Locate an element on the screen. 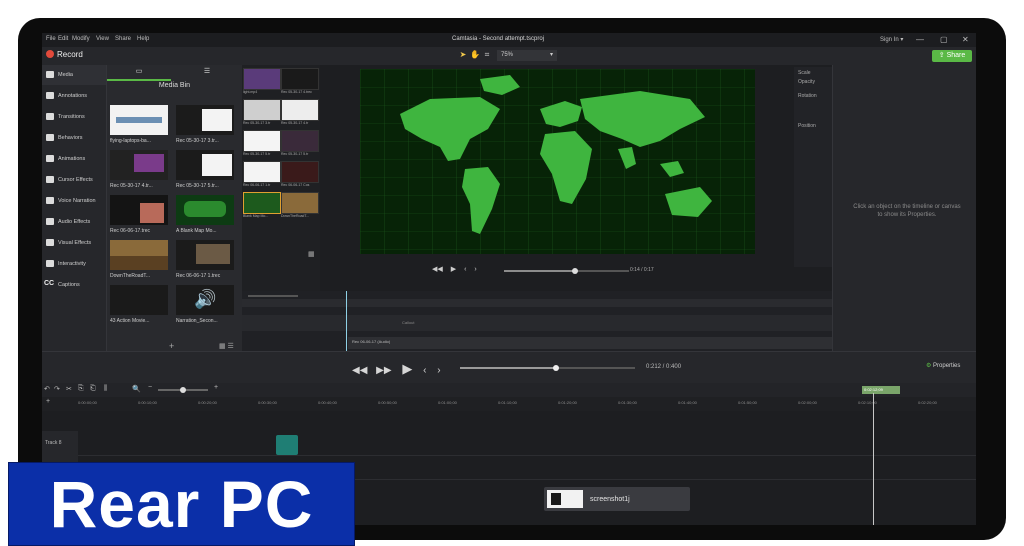 The height and width of the screenshot is (546, 1024). canvas-grid-icon: ▦ is located at coordinates (311, 254).